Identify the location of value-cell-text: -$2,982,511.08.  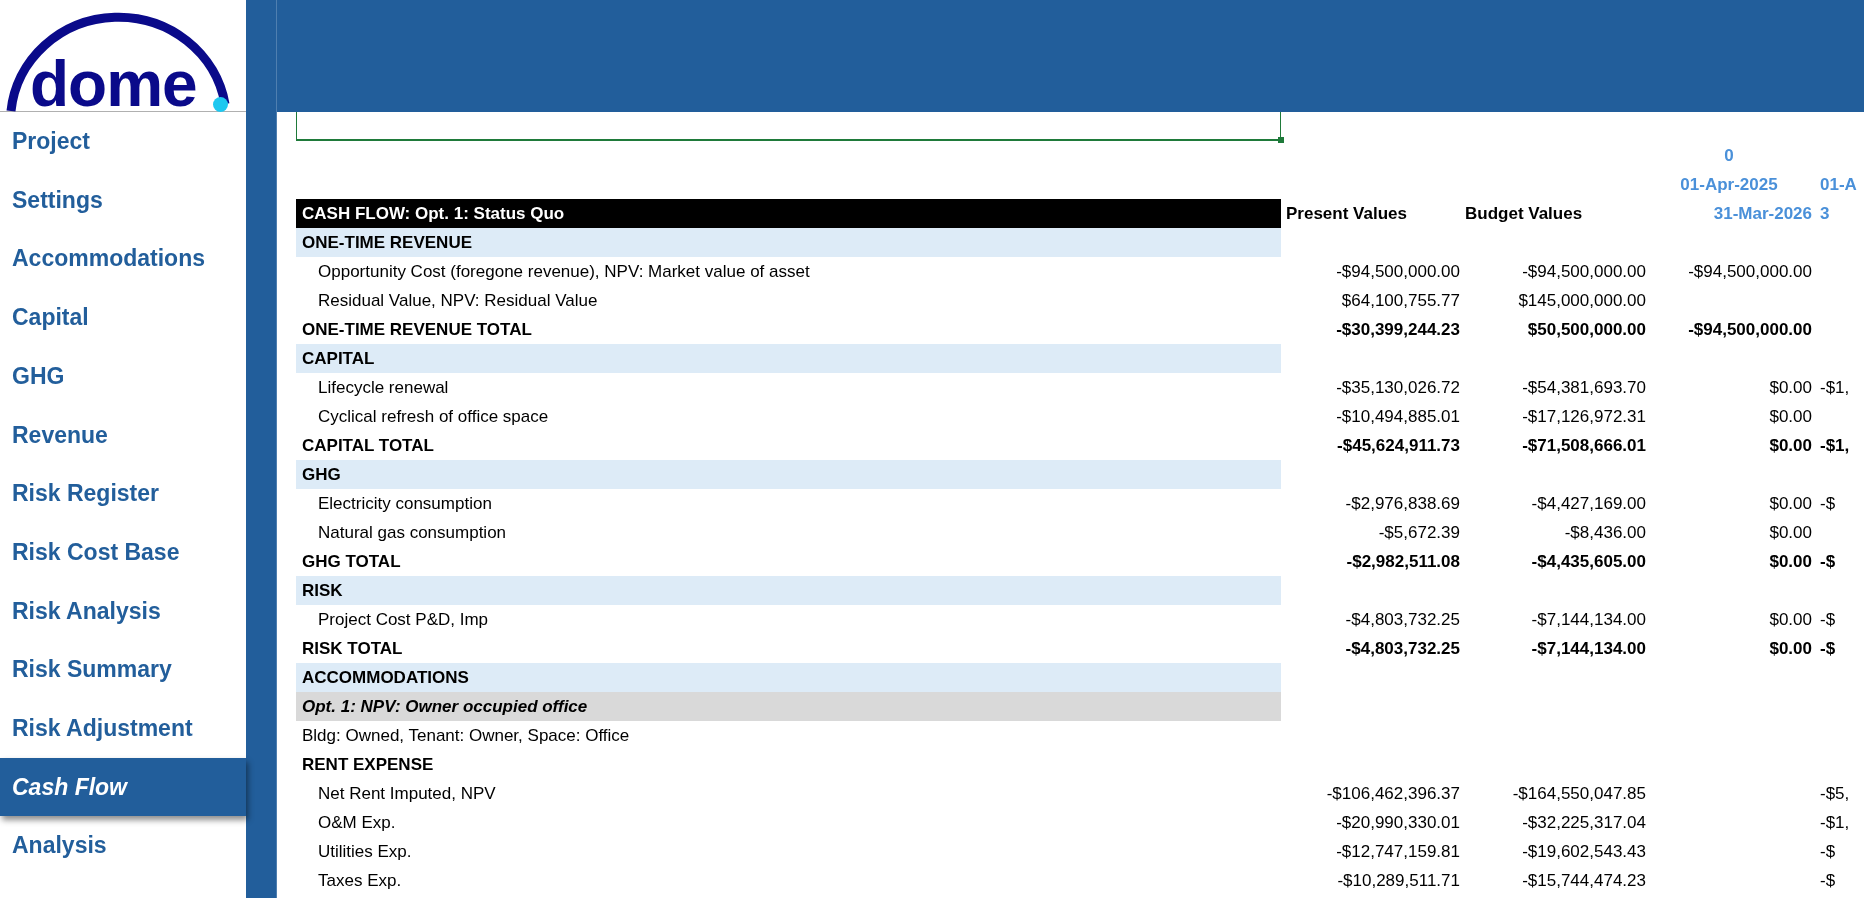
(1402, 561).